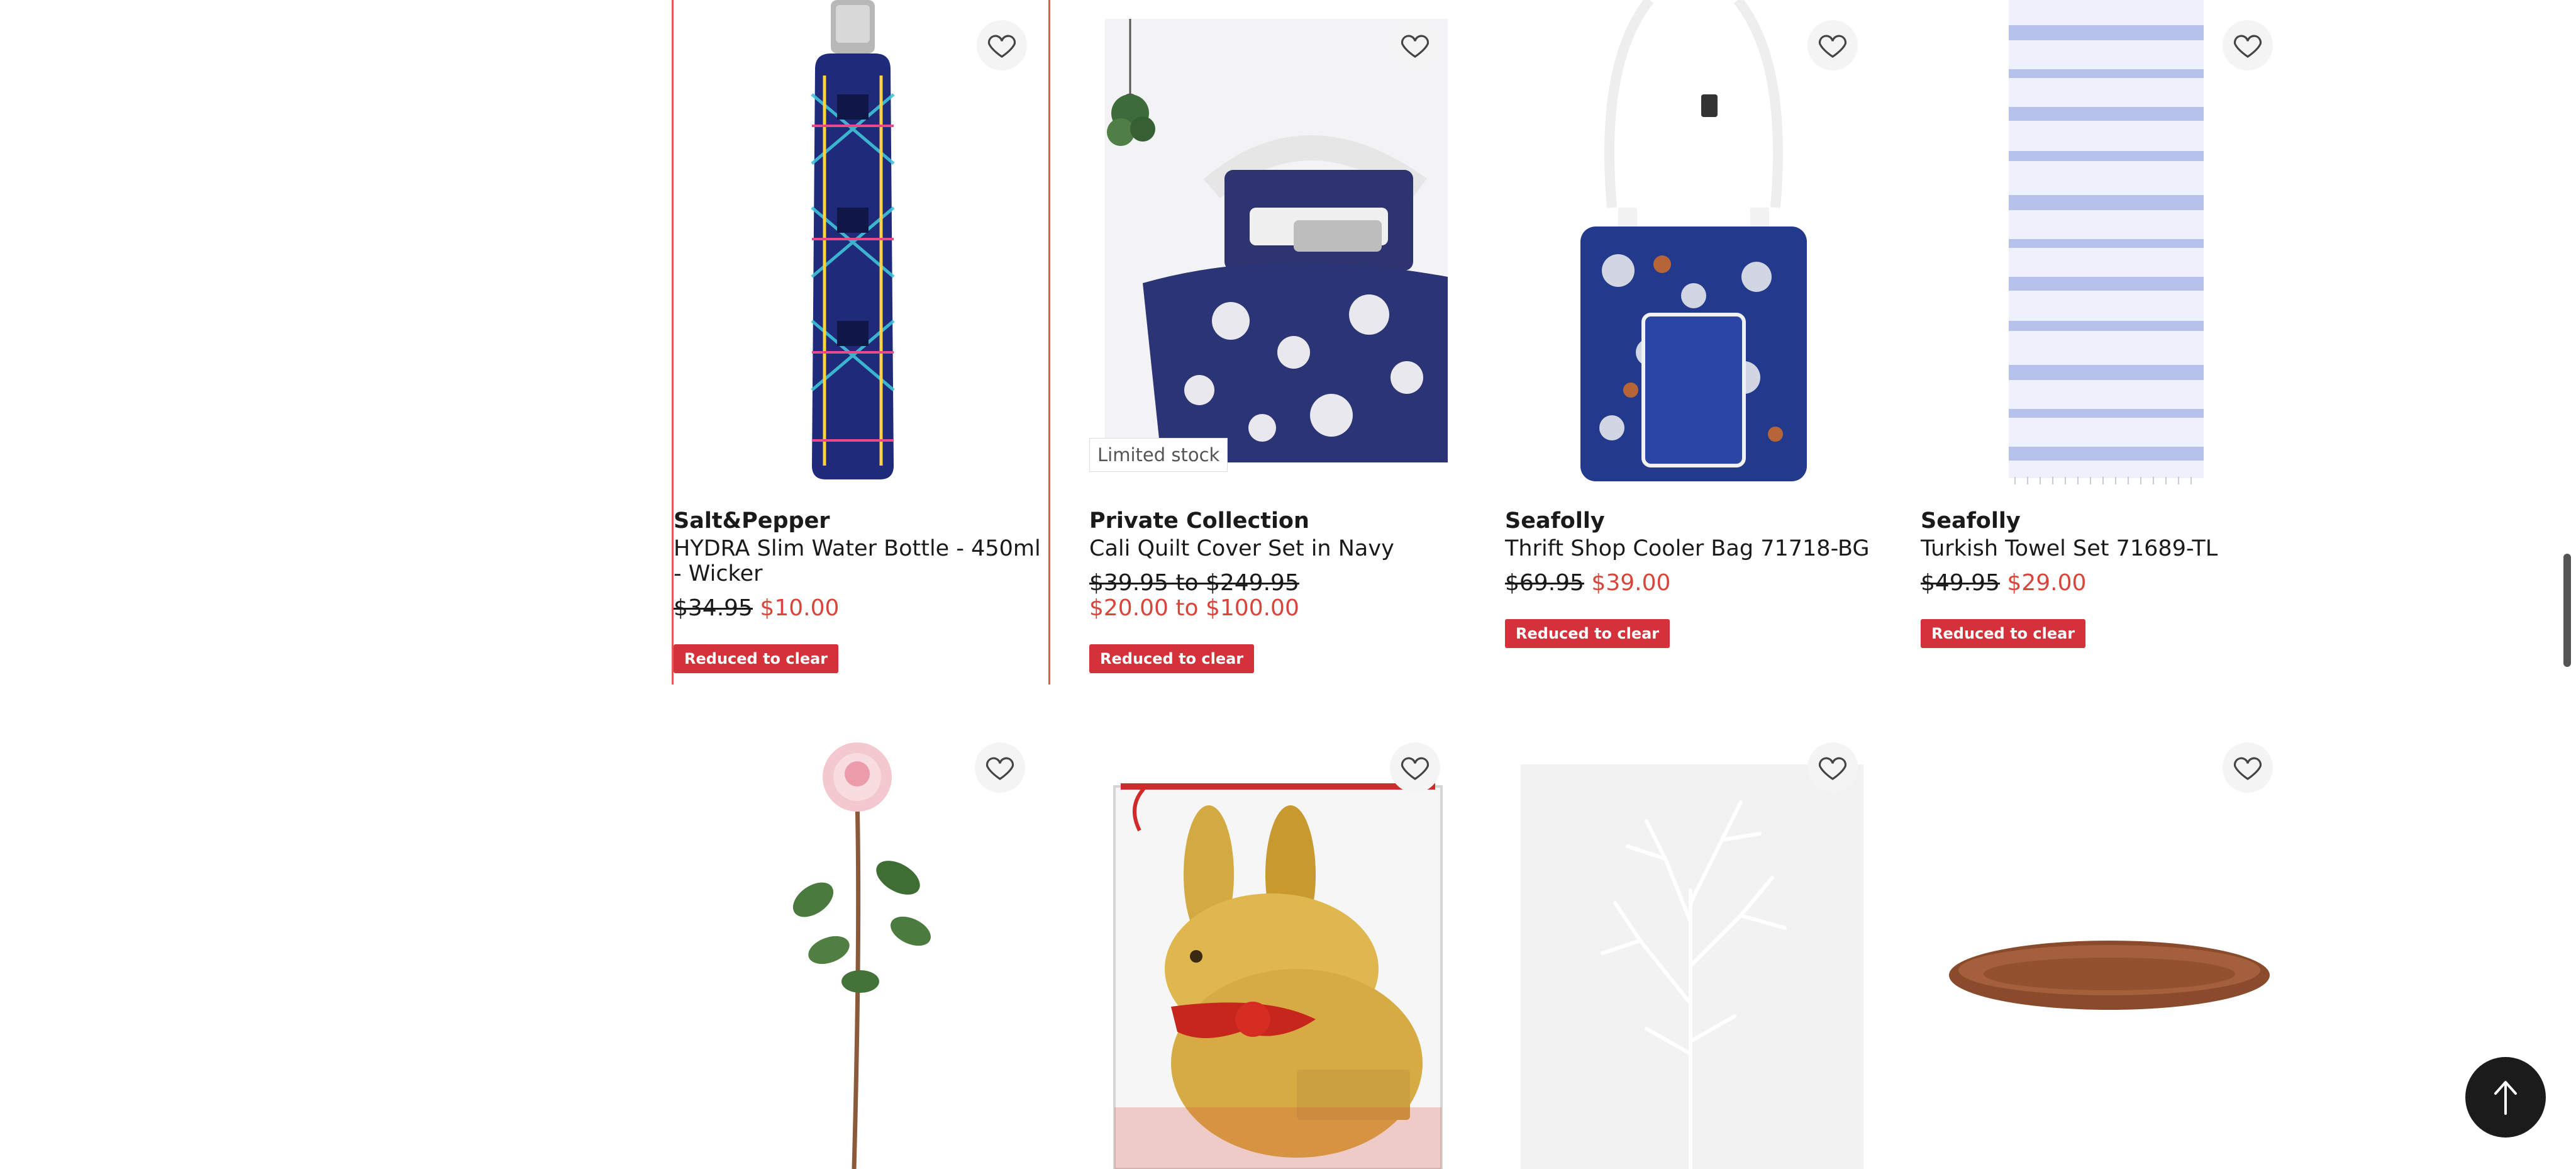 This screenshot has width=2576, height=1169. Describe the element at coordinates (756, 608) in the screenshot. I see `price-line: $34.95 $10.00` at that location.